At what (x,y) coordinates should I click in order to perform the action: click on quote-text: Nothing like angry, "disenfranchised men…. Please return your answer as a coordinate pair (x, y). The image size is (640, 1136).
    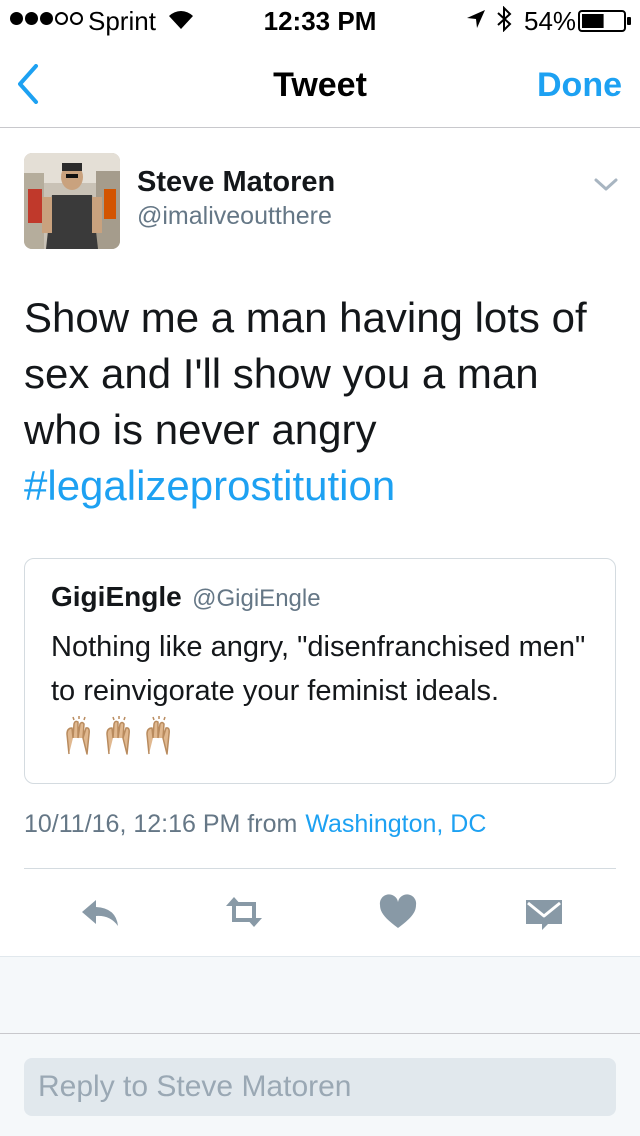
    Looking at the image, I should click on (326, 691).